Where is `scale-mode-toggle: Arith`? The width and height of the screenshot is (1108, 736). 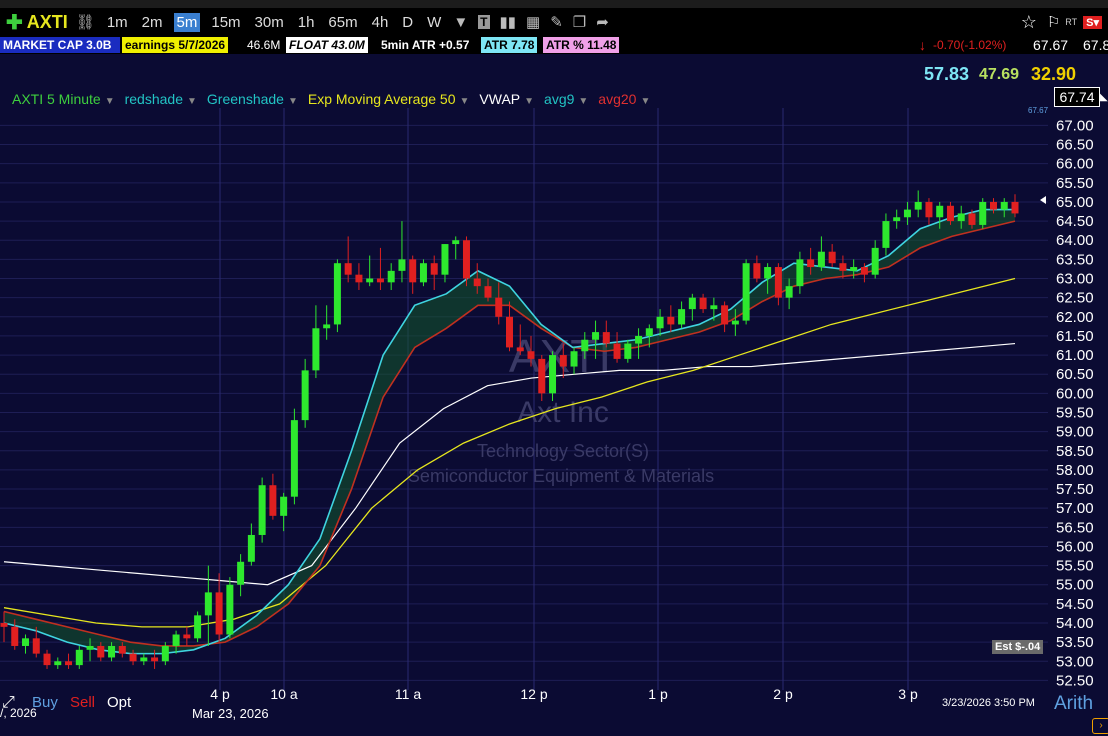
scale-mode-toggle: Arith is located at coordinates (1073, 704).